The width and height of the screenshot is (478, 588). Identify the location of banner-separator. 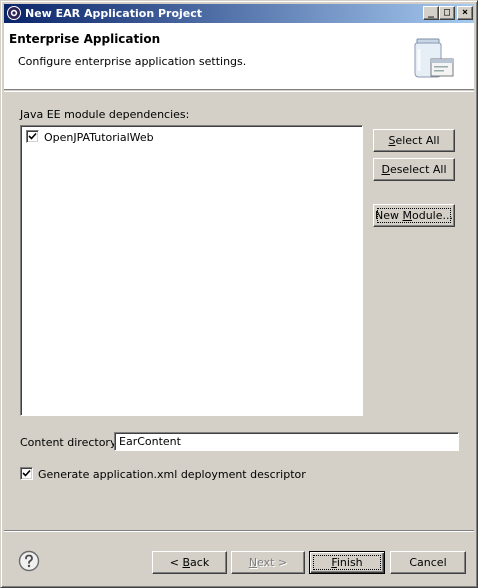
(239, 91).